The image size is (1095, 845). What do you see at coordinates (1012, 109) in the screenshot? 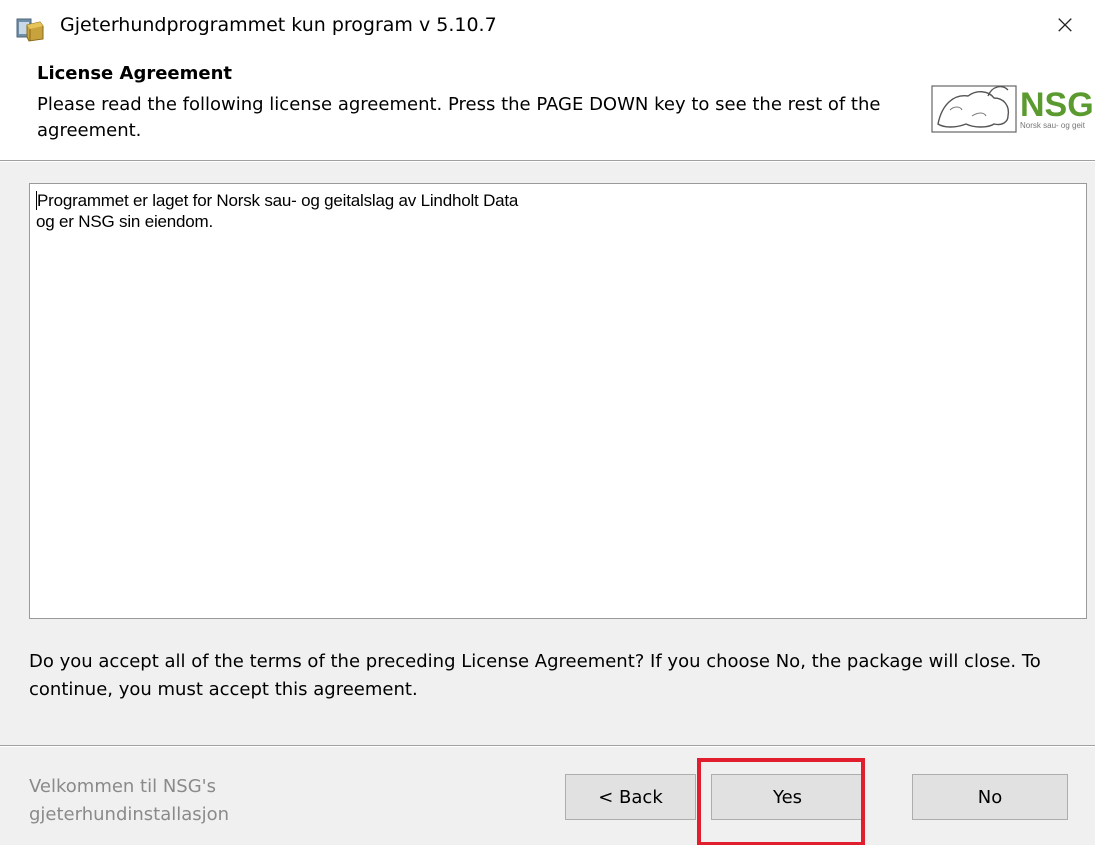
I see `sheep-logo-icon: NSG Norsk sau- og geit` at bounding box center [1012, 109].